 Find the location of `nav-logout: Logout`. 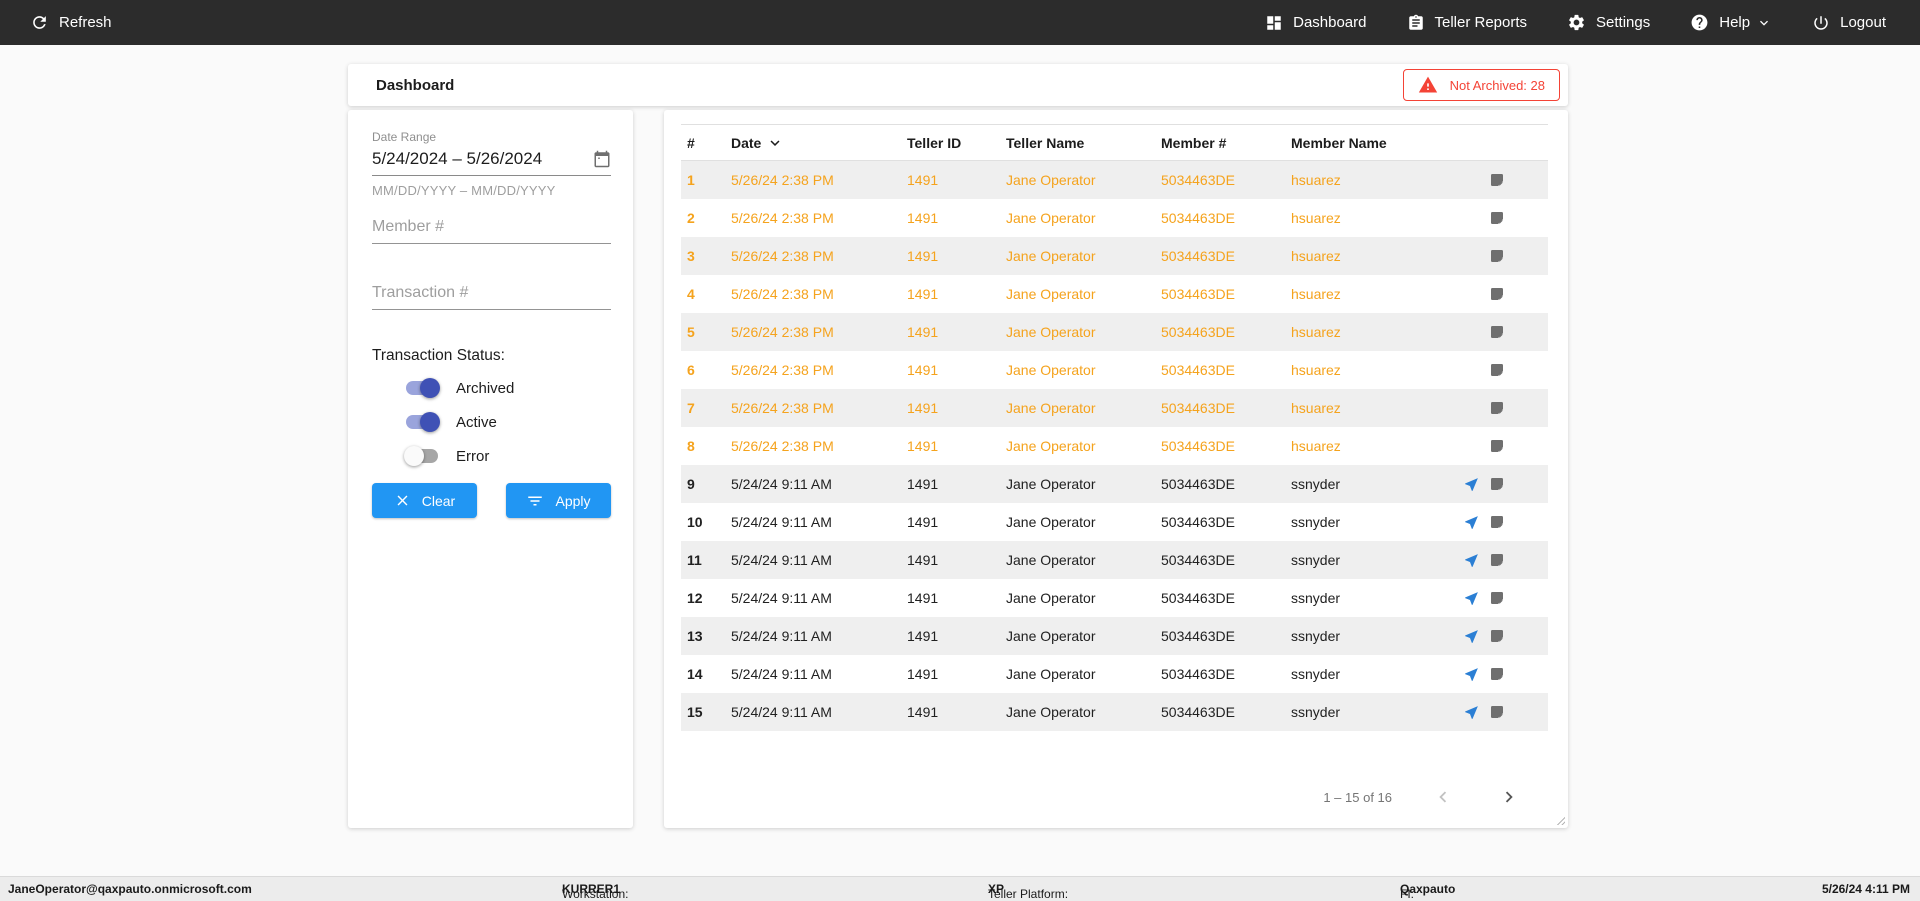

nav-logout: Logout is located at coordinates (1849, 23).